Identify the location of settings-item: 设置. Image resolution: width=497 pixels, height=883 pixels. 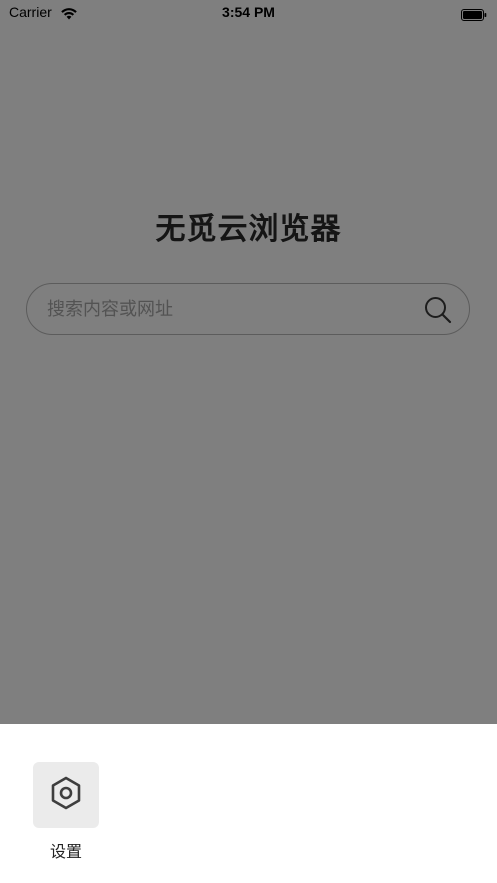
(66, 812).